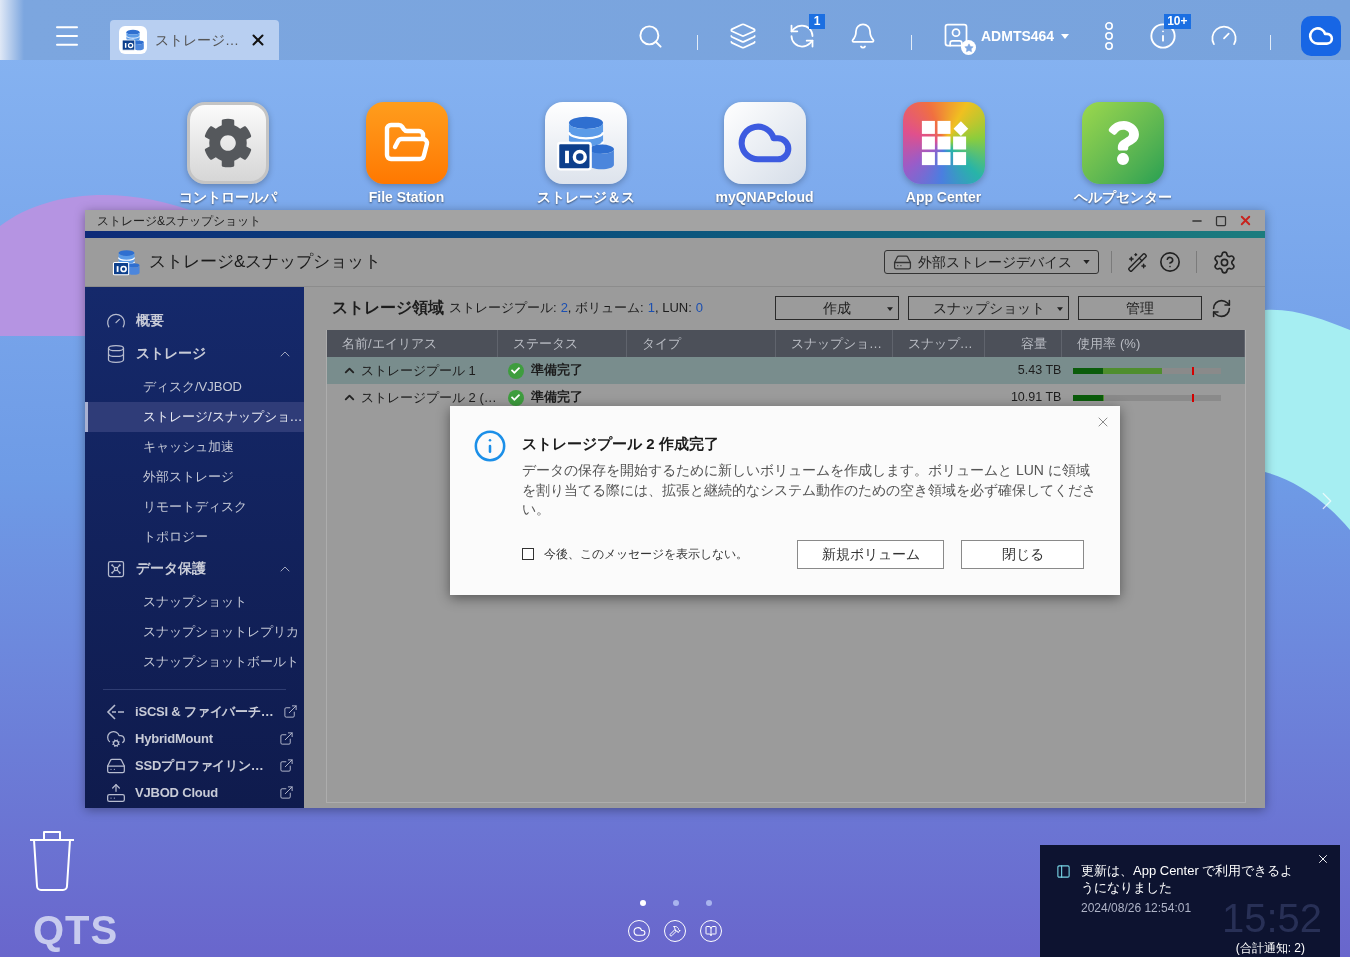  I want to click on bell-icon, so click(863, 36).